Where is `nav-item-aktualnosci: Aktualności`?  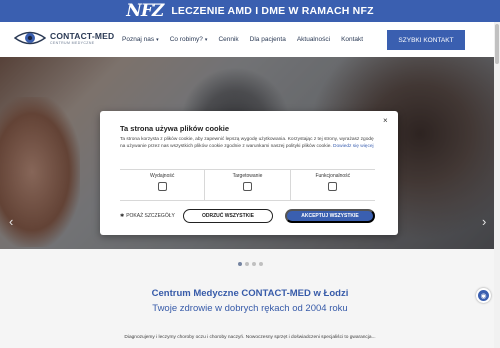
nav-item-aktualnosci: Aktualności is located at coordinates (313, 39).